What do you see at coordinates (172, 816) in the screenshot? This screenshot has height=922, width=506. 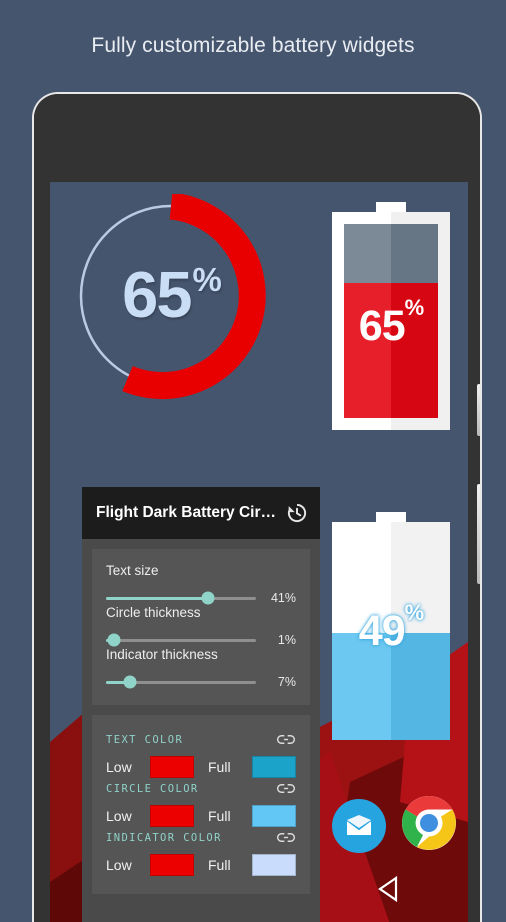 I see `circle-color-low-swatch` at bounding box center [172, 816].